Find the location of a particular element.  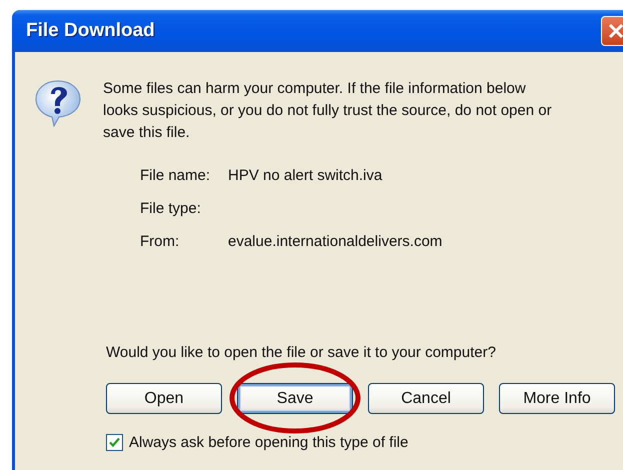

checkbox-label: Always ask before opening this type of file is located at coordinates (268, 442).